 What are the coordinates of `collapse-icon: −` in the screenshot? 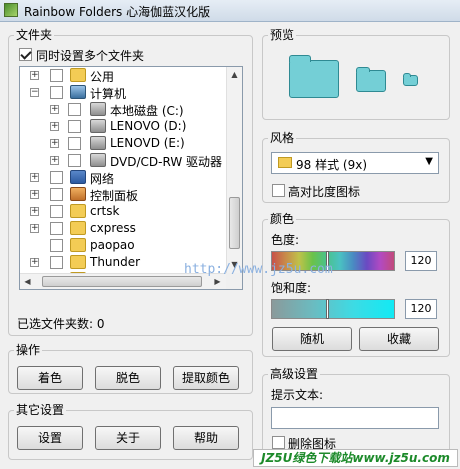 It's located at (34, 92).